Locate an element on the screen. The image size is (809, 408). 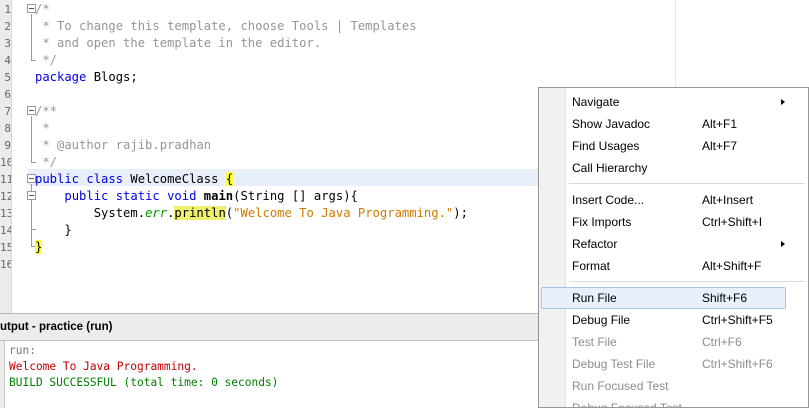
menu-item-run-focused-test: Run Focused Test is located at coordinates (664, 386).